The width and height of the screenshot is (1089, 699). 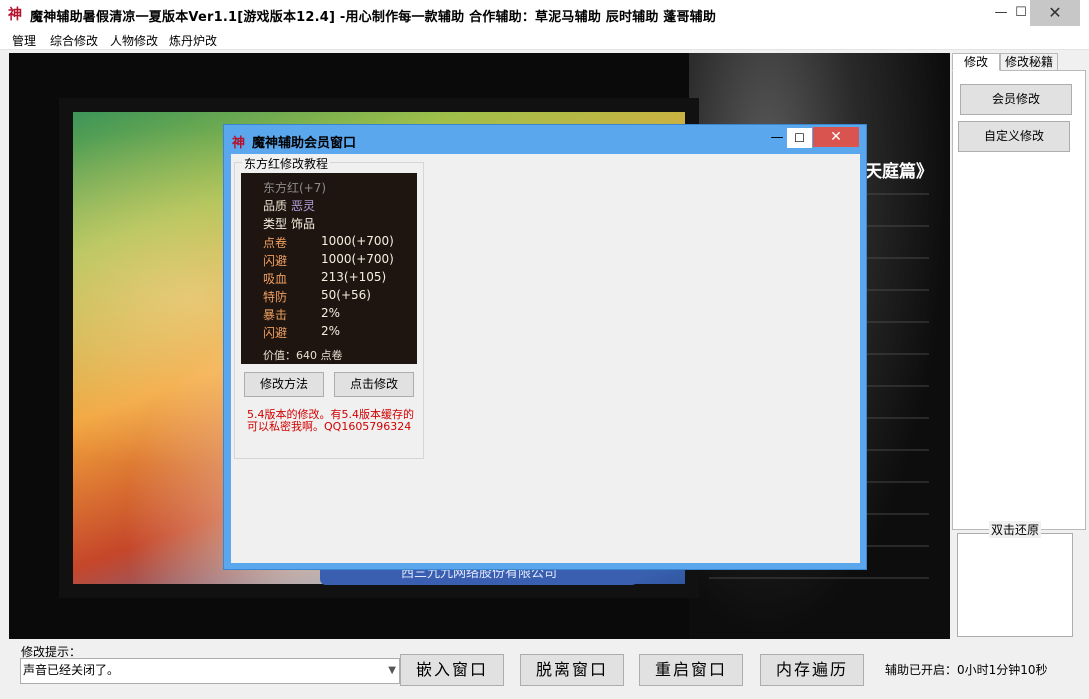 What do you see at coordinates (1015, 585) in the screenshot?
I see `restore-list` at bounding box center [1015, 585].